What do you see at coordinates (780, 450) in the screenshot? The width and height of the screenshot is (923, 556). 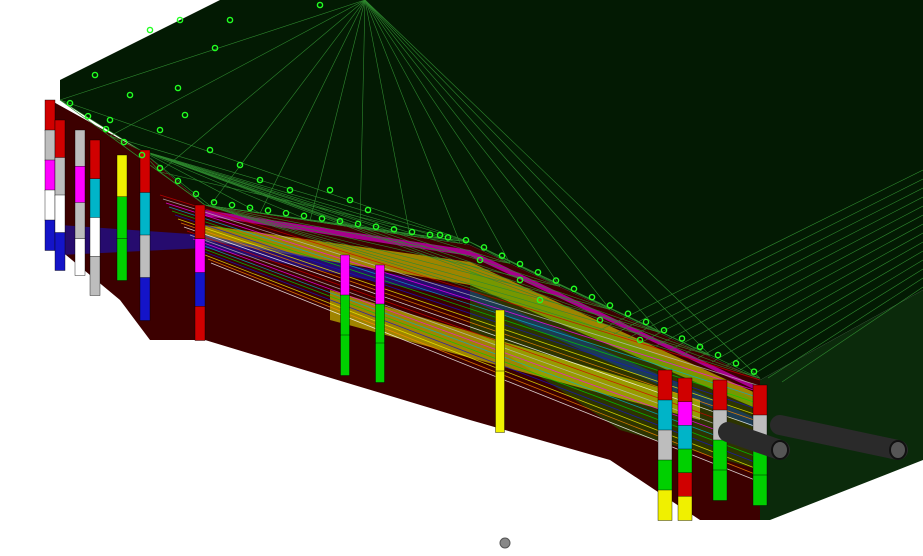 I see `pipe-end-lower` at bounding box center [780, 450].